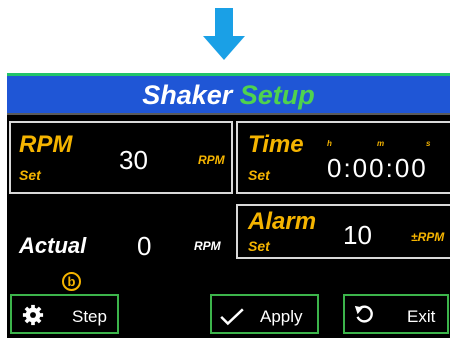  What do you see at coordinates (187, 95) in the screenshot?
I see `title-shaker: Shaker` at bounding box center [187, 95].